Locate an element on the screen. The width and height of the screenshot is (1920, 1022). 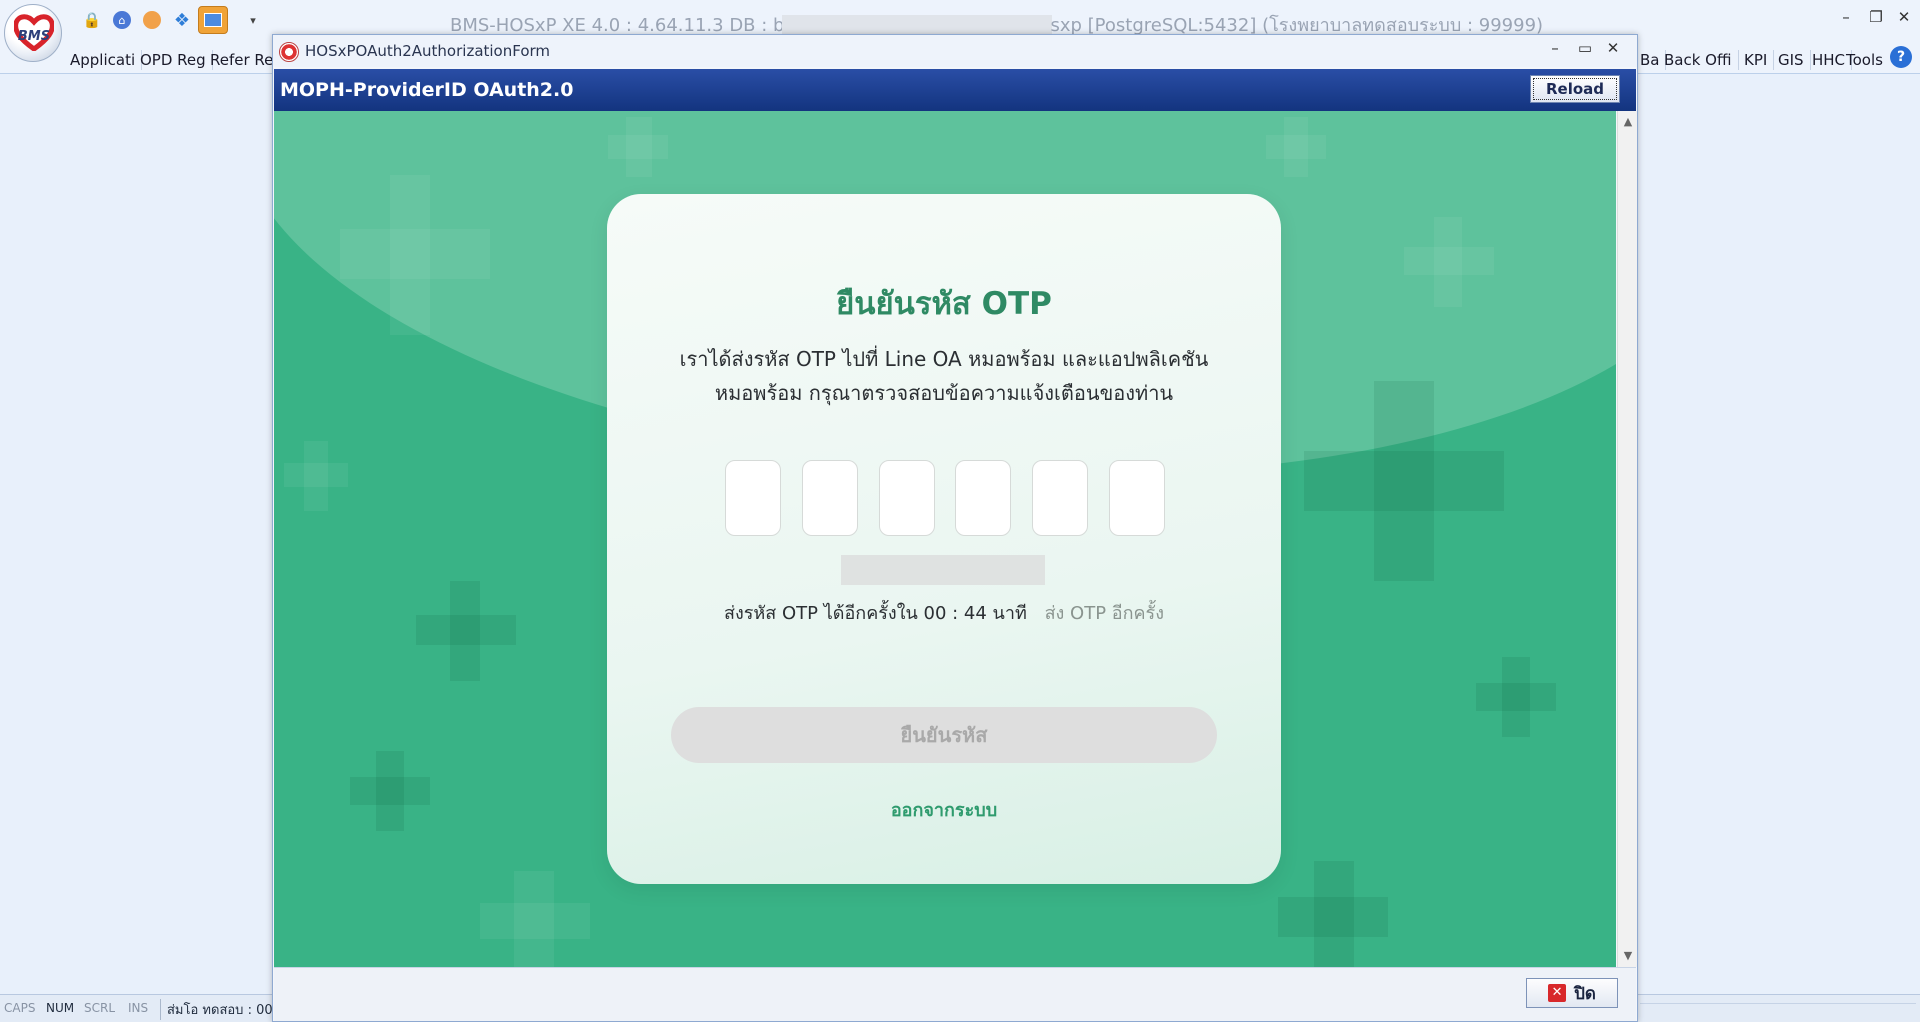
close-button-label: ปิด is located at coordinates (1585, 993).